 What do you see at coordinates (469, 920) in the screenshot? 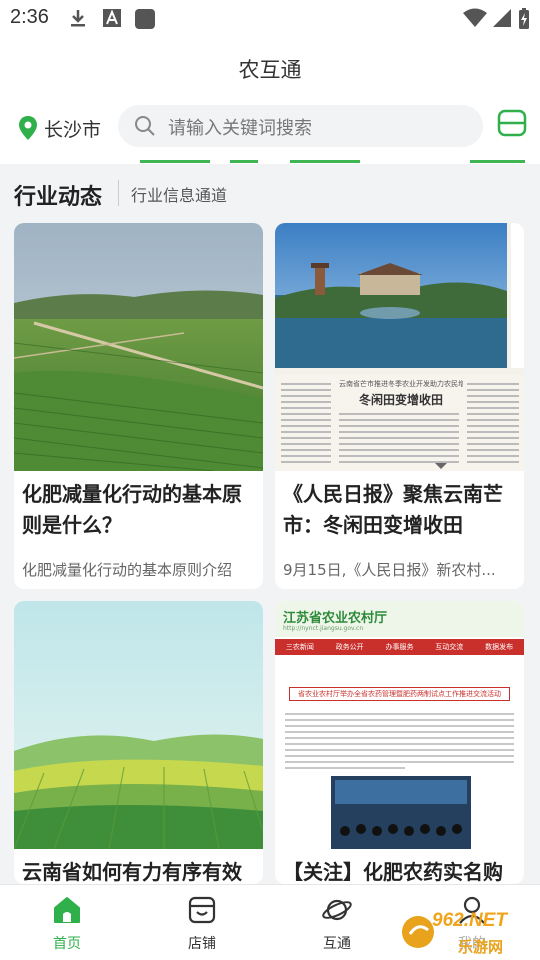
I see `watermark-brand: 962.NET` at bounding box center [469, 920].